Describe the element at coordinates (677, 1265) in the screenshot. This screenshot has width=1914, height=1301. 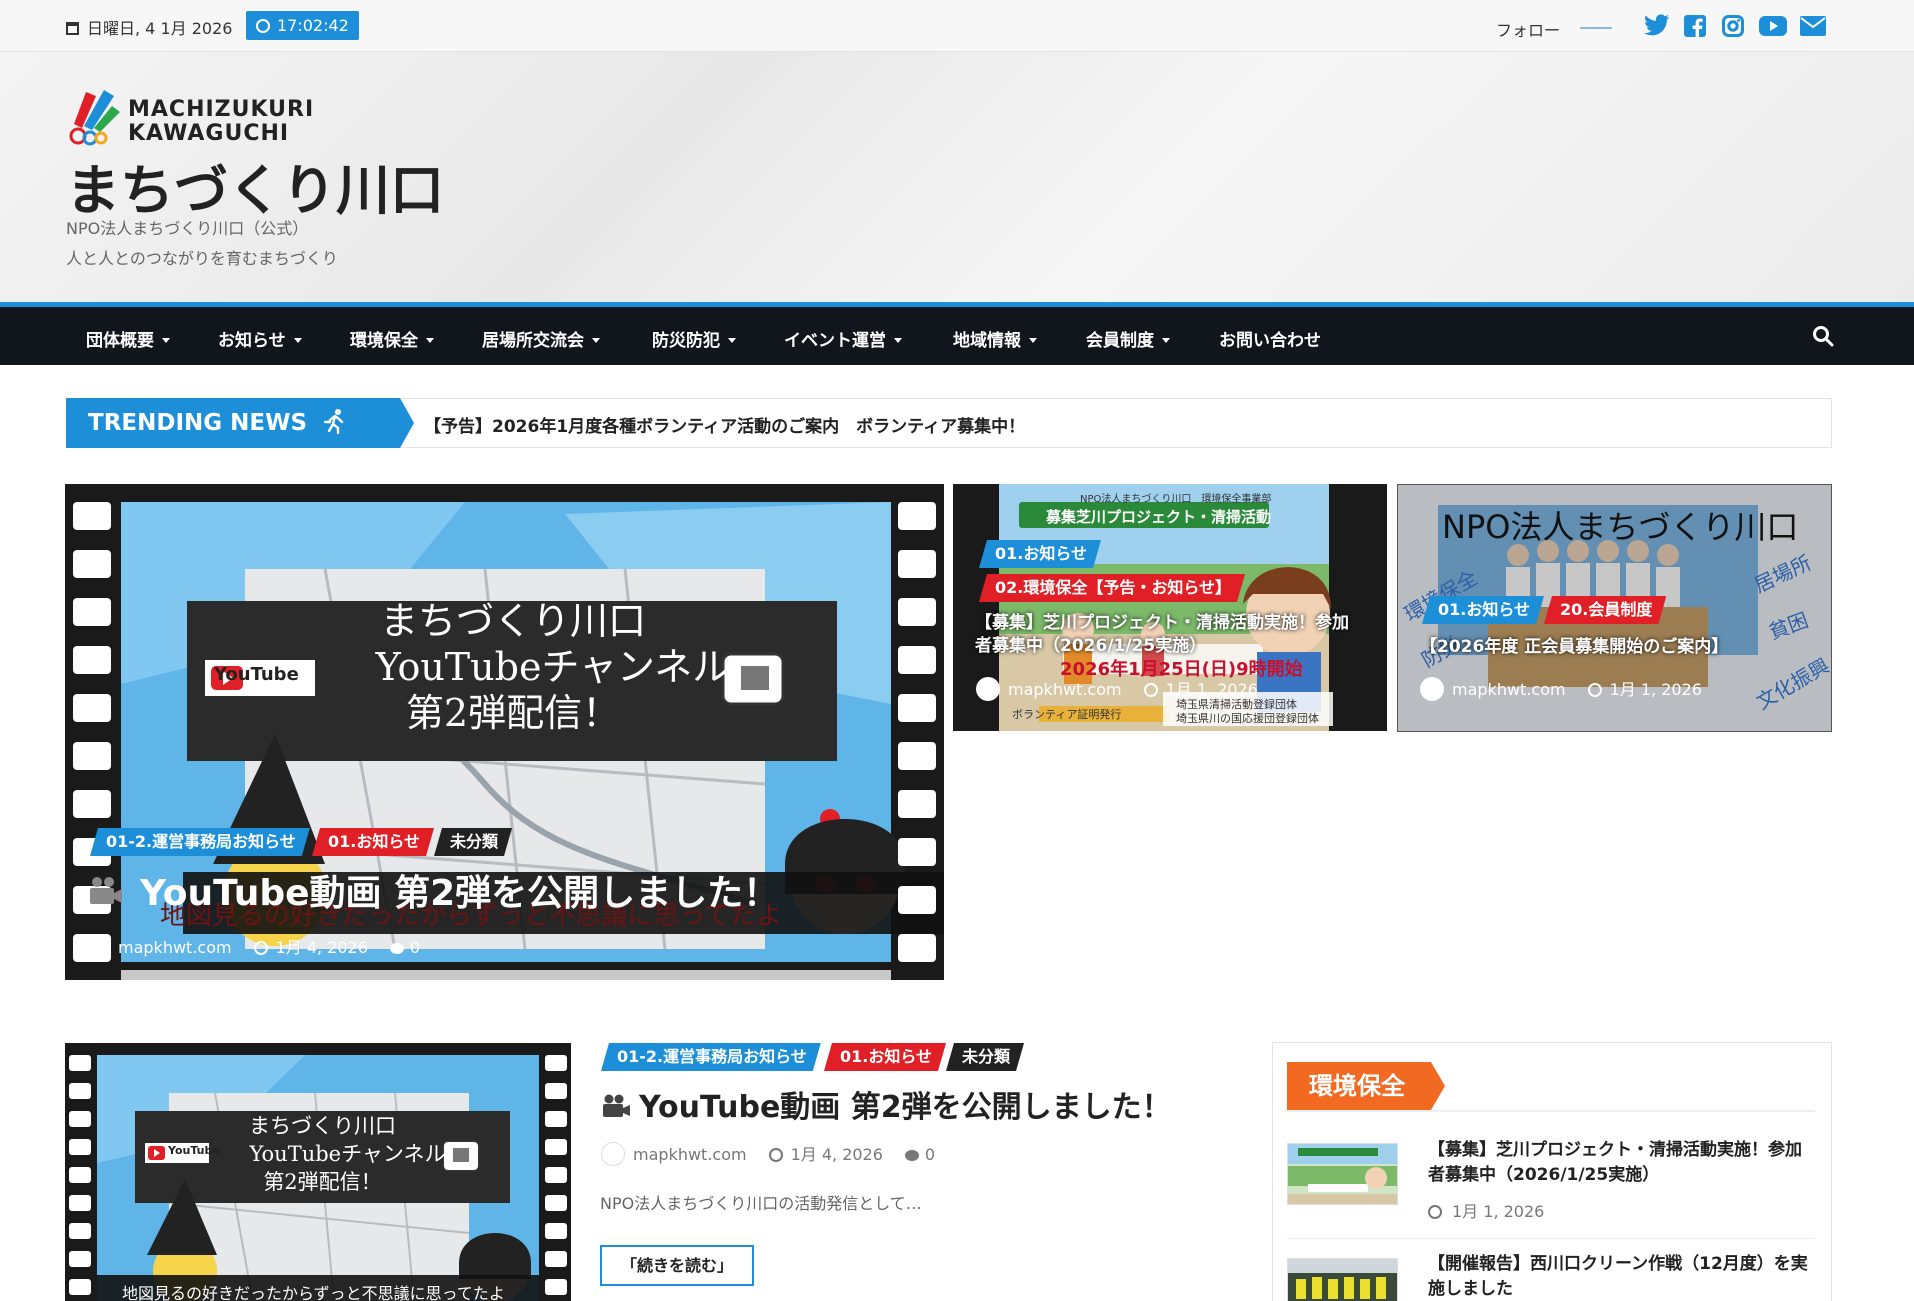
I see `read-more-button: 「続きを読む」` at that location.